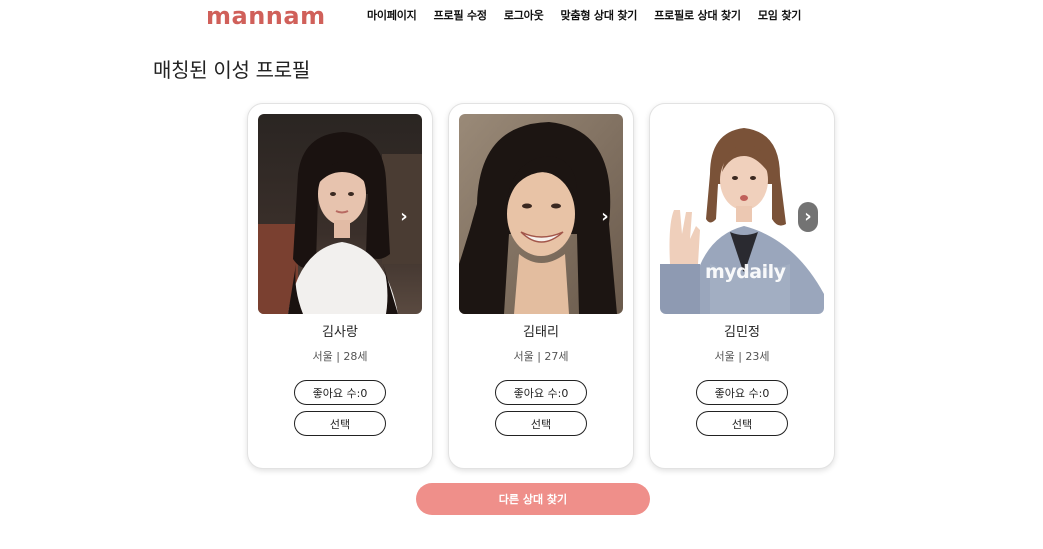 The height and width of the screenshot is (549, 1043). I want to click on logo: mannam, so click(266, 16).